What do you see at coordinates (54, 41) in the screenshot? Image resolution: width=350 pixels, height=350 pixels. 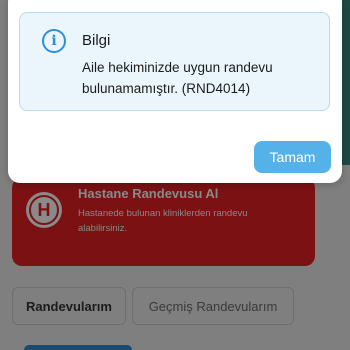 I see `info-icon: i` at bounding box center [54, 41].